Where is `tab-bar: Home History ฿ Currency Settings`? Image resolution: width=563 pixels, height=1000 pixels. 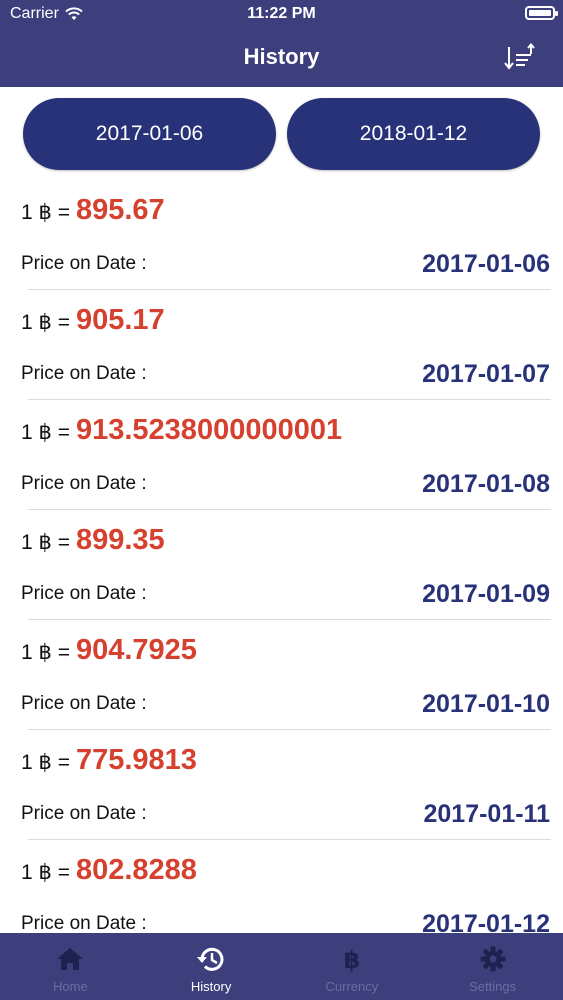
tab-bar: Home History ฿ Currency Settings is located at coordinates (281, 966).